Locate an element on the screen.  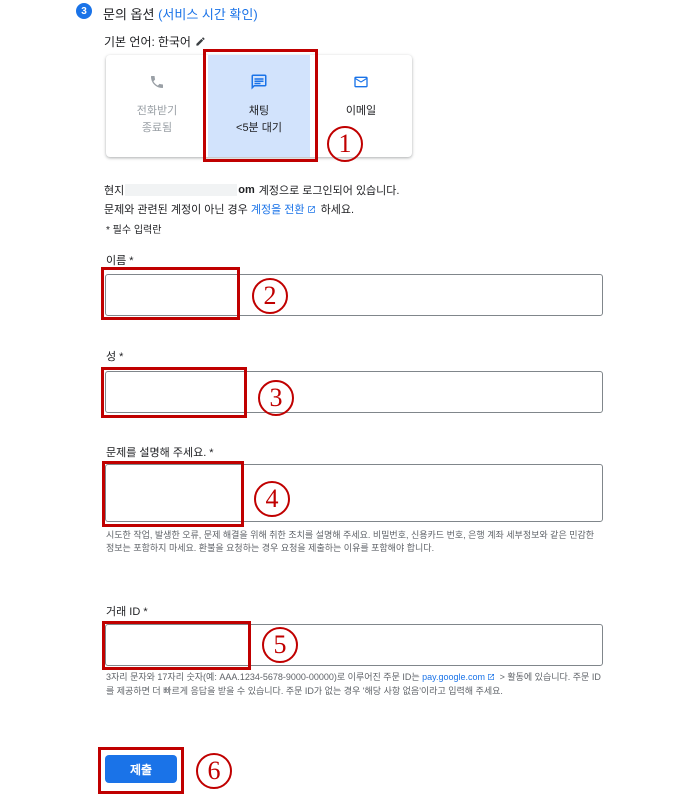
signed-in-account-line: 현지 om 계정으로 로그인되어 있습니다. is located at coordinates (251, 190).